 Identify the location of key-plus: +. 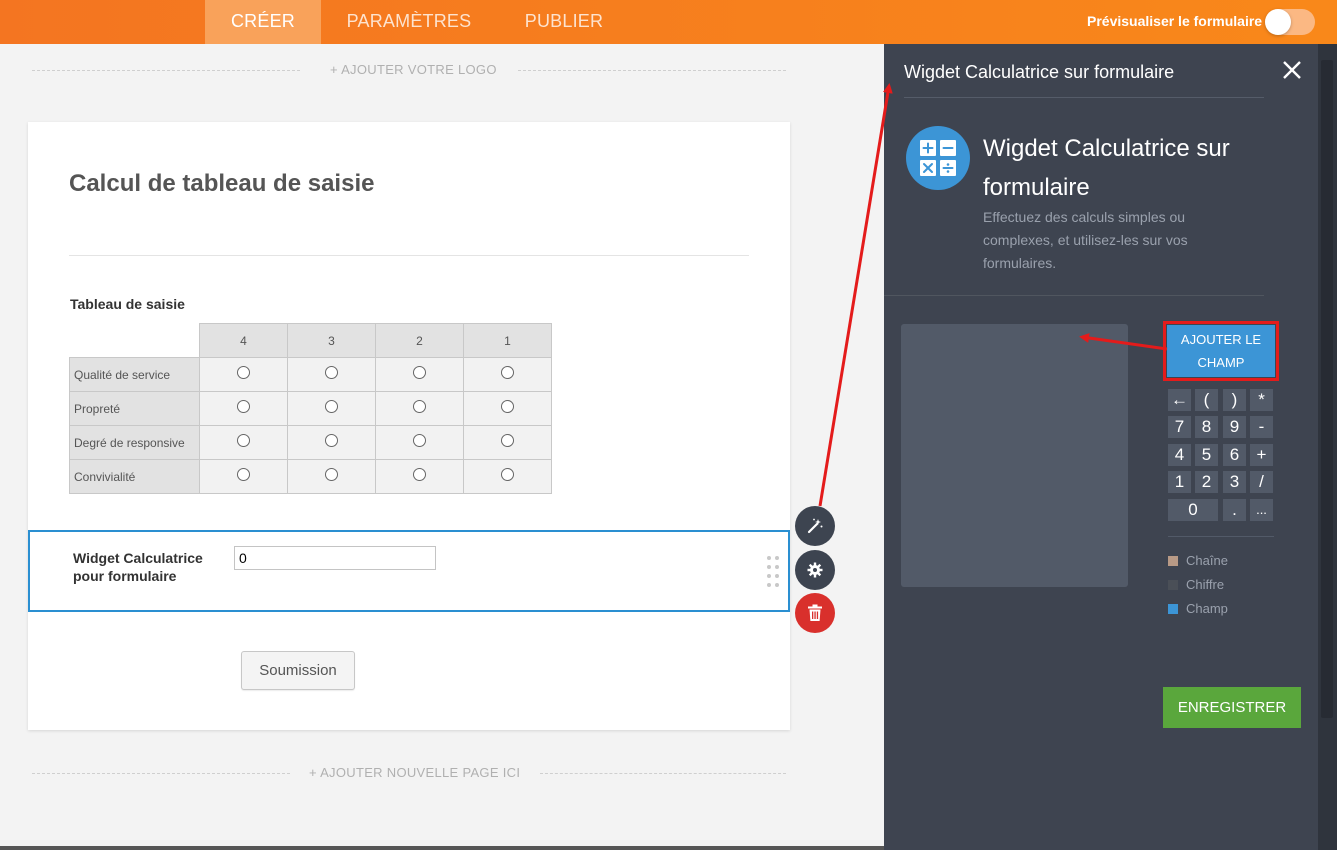
(1261, 455).